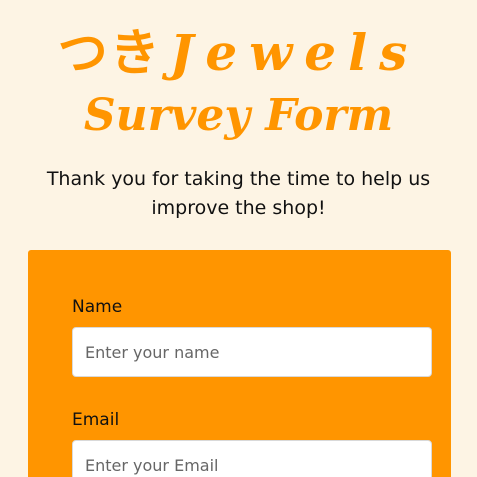 Image resolution: width=477 pixels, height=477 pixels. Describe the element at coordinates (97, 307) in the screenshot. I see `name-label: Name` at that location.